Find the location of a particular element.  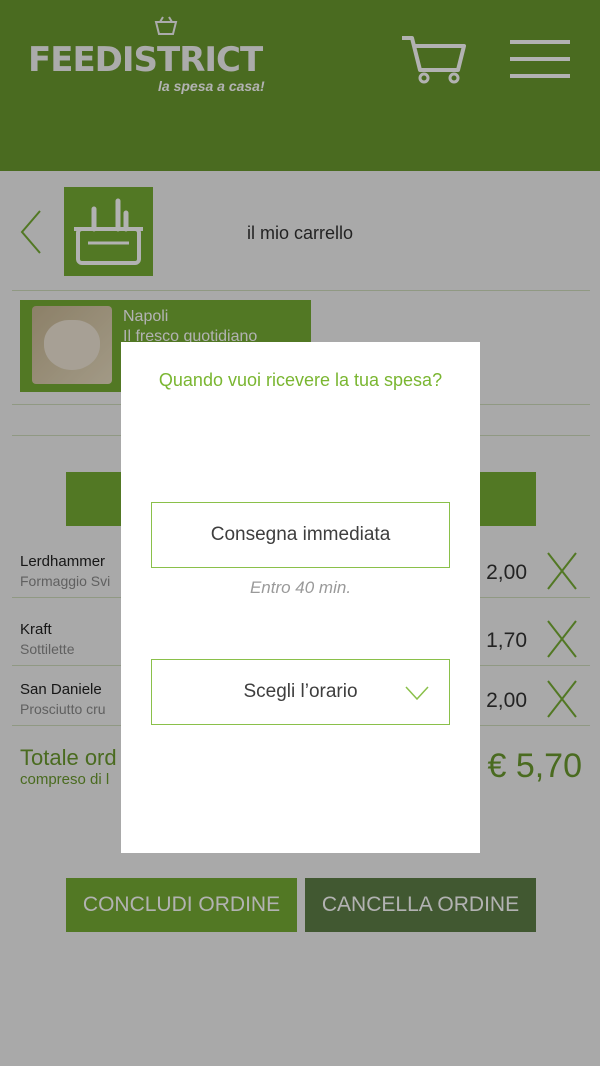

dialog-title: Quando vuoi ricevere la tua spesa? is located at coordinates (300, 380).